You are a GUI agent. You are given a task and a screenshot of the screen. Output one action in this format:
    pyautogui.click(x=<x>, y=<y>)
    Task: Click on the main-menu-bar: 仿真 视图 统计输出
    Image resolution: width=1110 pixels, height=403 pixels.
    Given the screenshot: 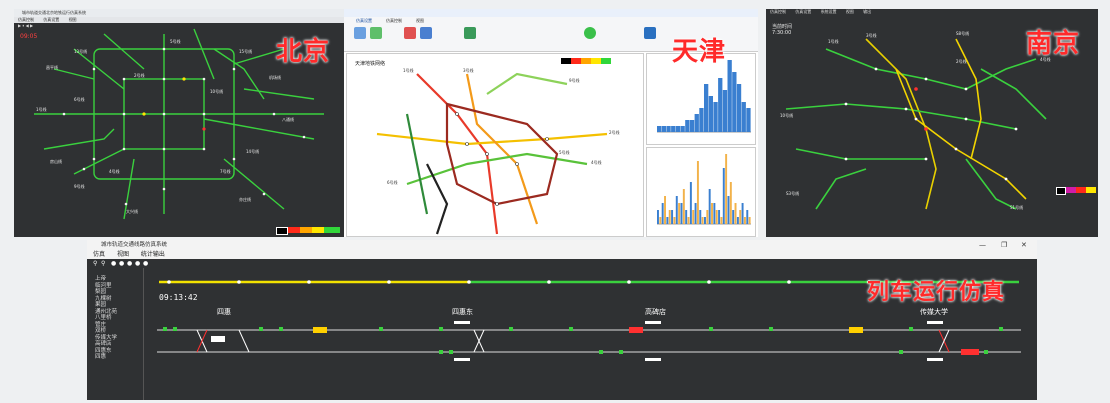 What is the action you would take?
    pyautogui.click(x=562, y=254)
    